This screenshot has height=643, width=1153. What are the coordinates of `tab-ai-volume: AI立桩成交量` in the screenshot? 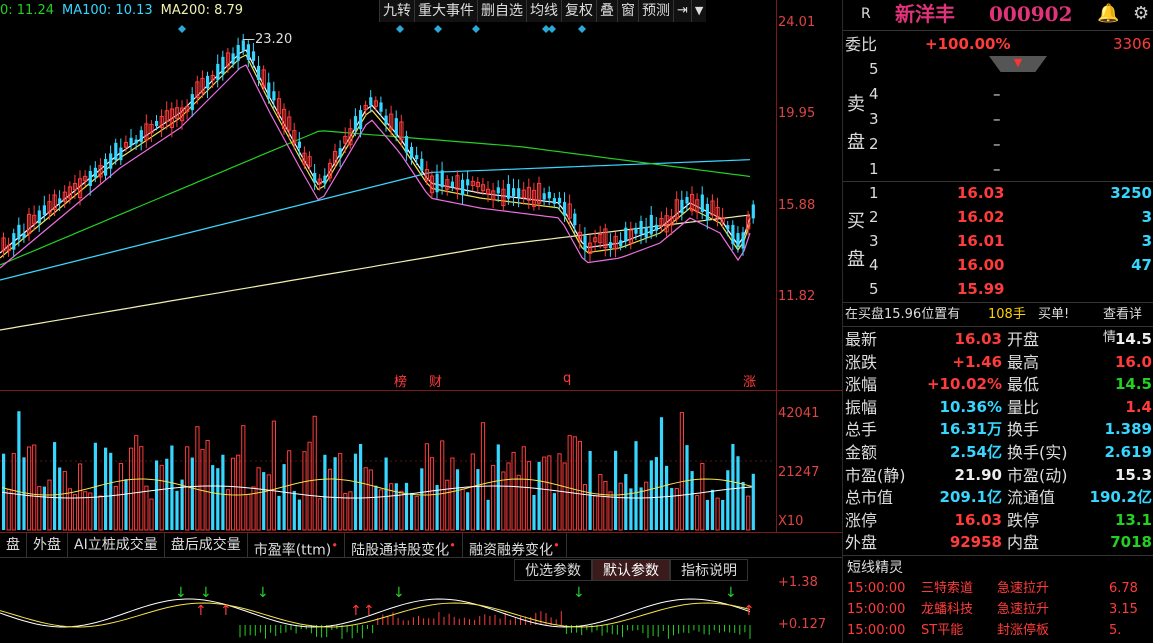 It's located at (116, 545).